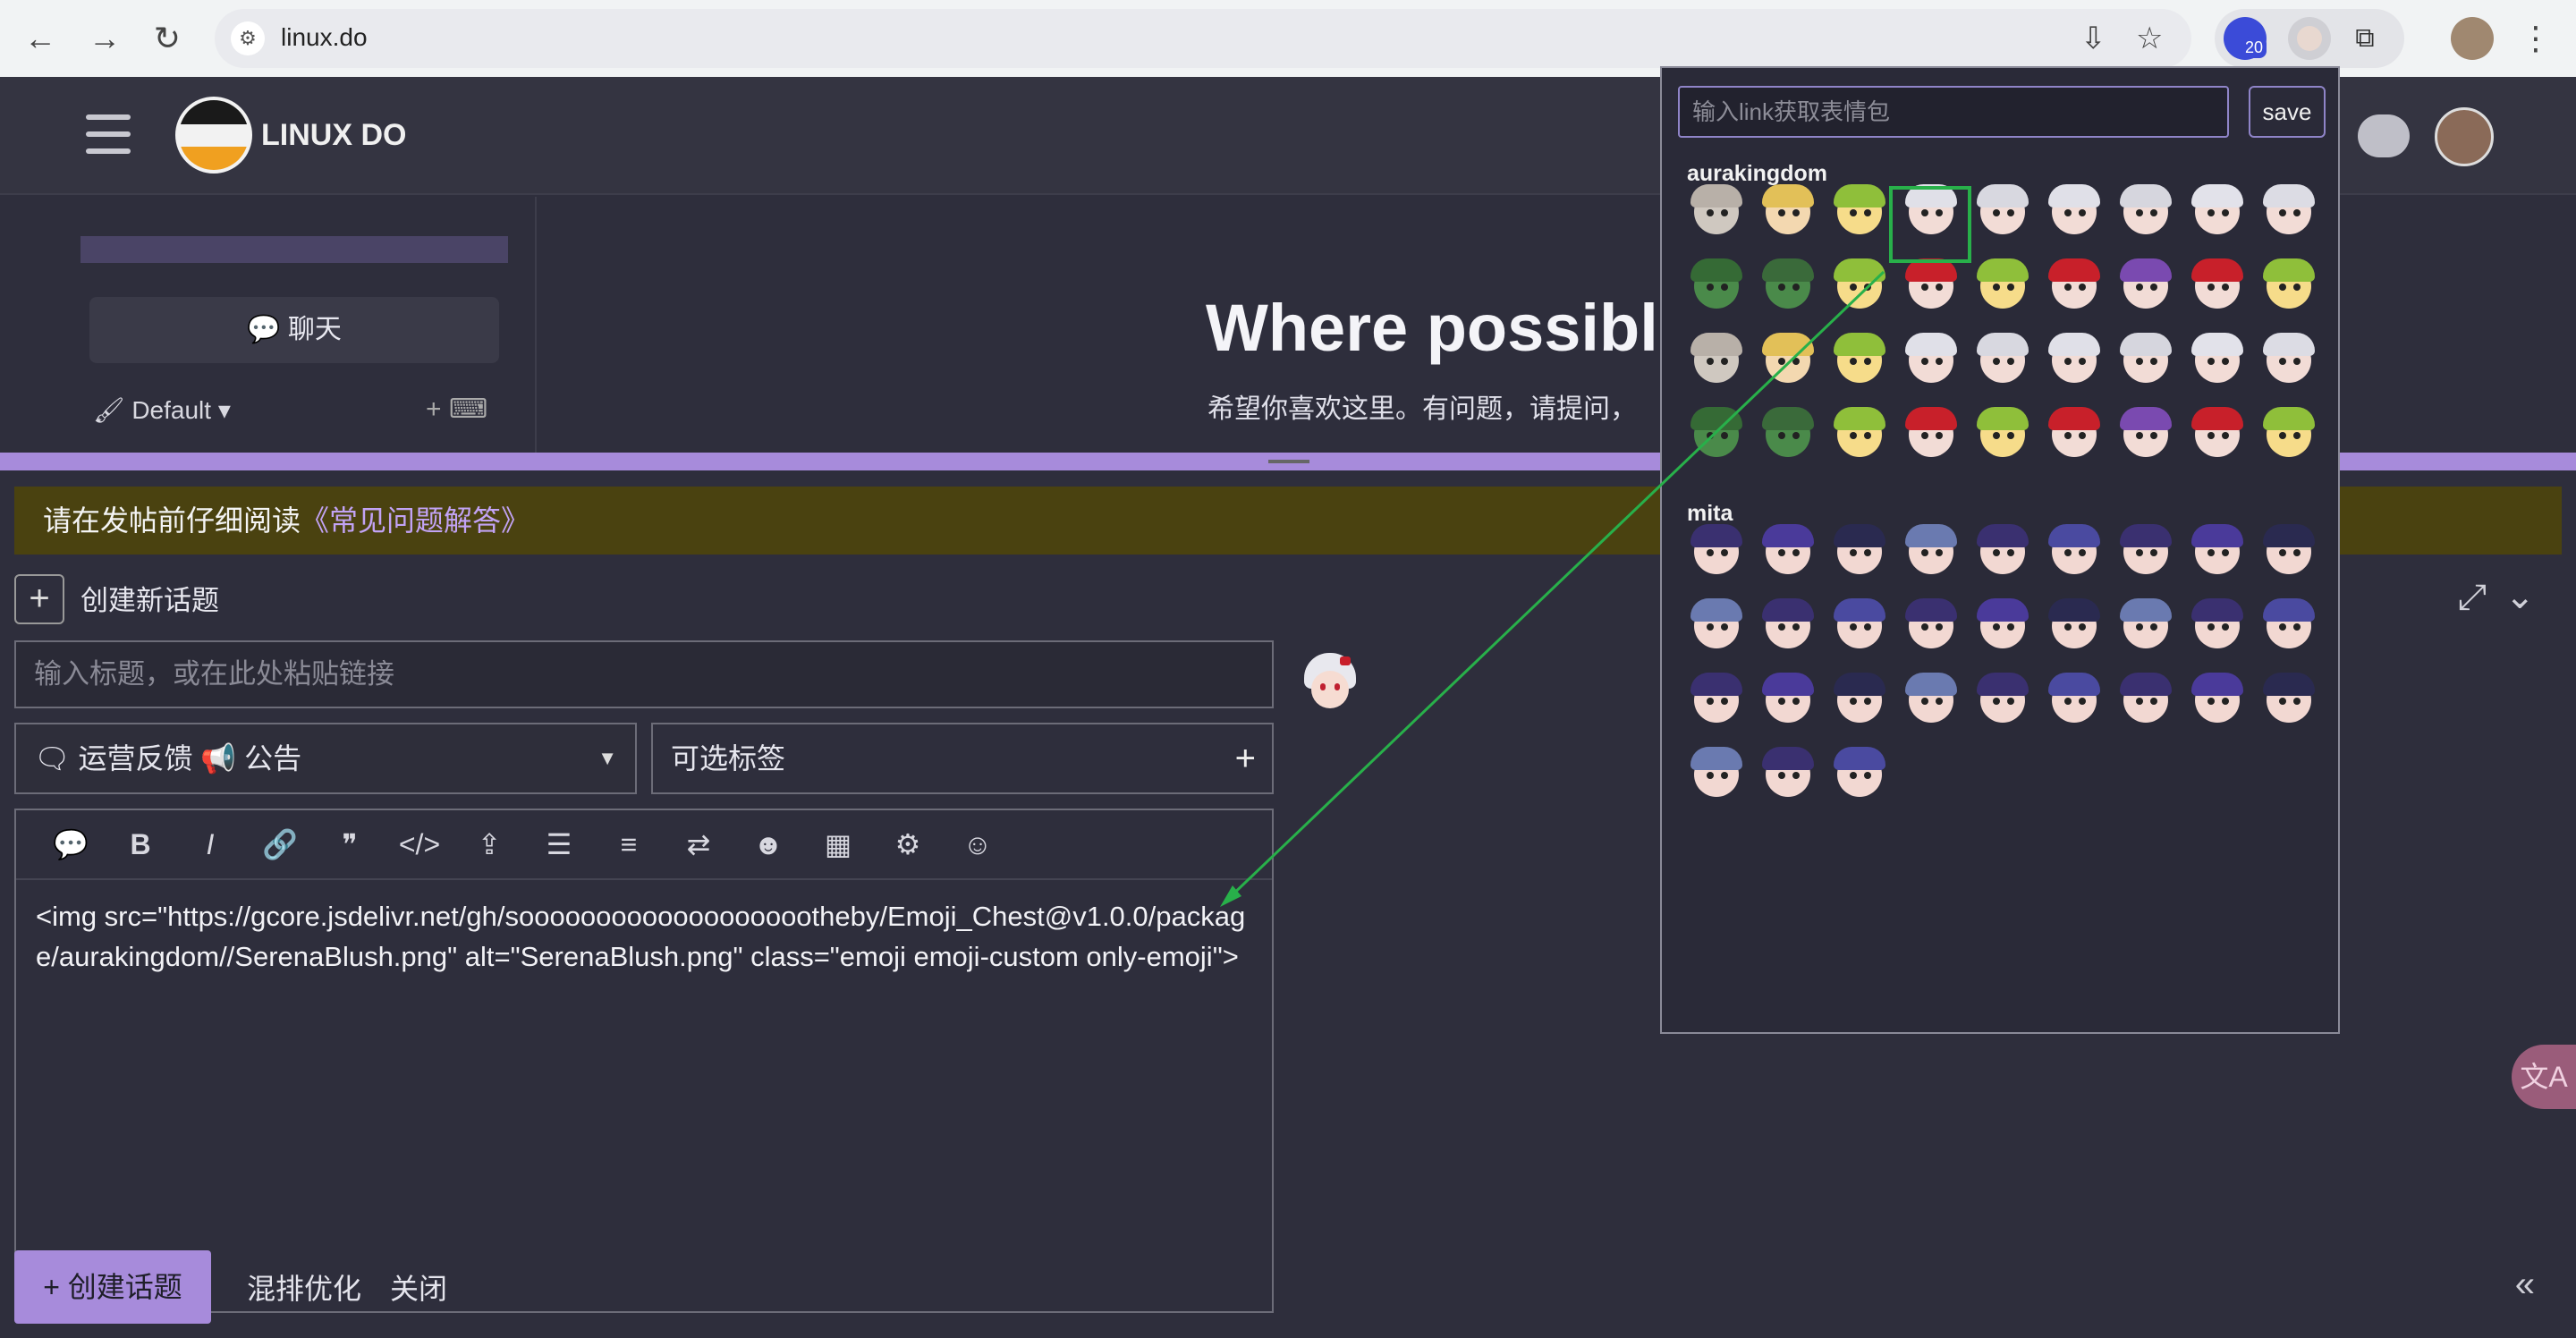 The height and width of the screenshot is (1338, 2576). What do you see at coordinates (2287, 112) in the screenshot?
I see `save-button: save` at bounding box center [2287, 112].